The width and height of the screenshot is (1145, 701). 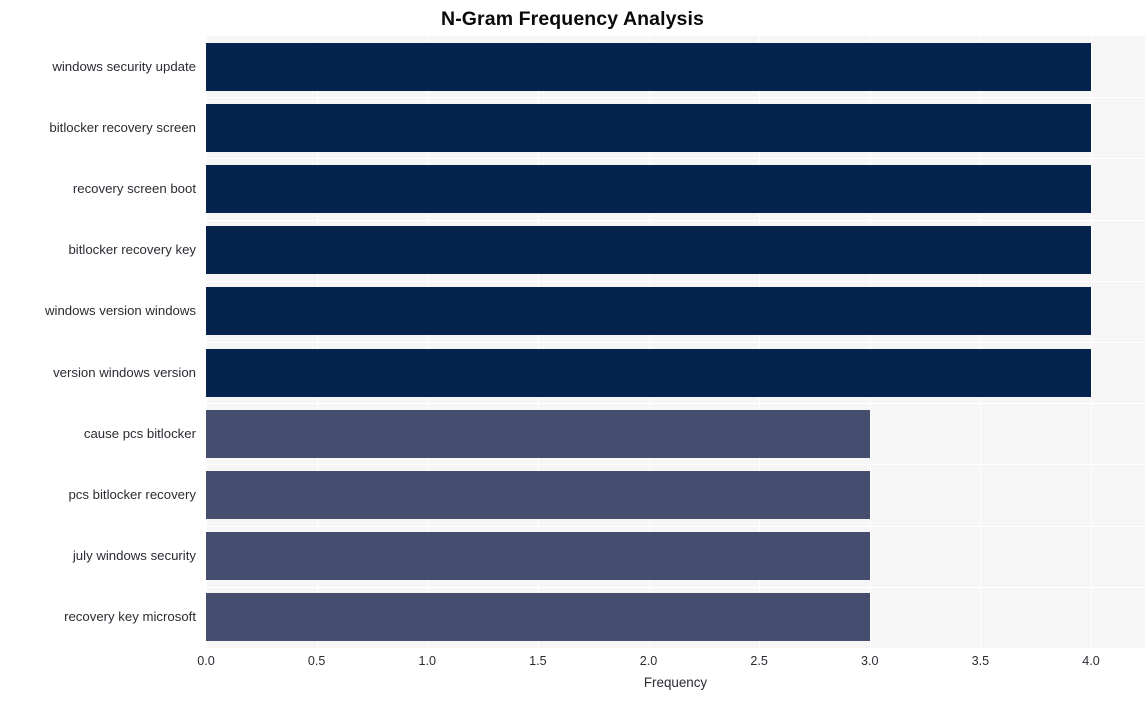 I want to click on x-axis-tick-label: 4.0, so click(x=1091, y=661).